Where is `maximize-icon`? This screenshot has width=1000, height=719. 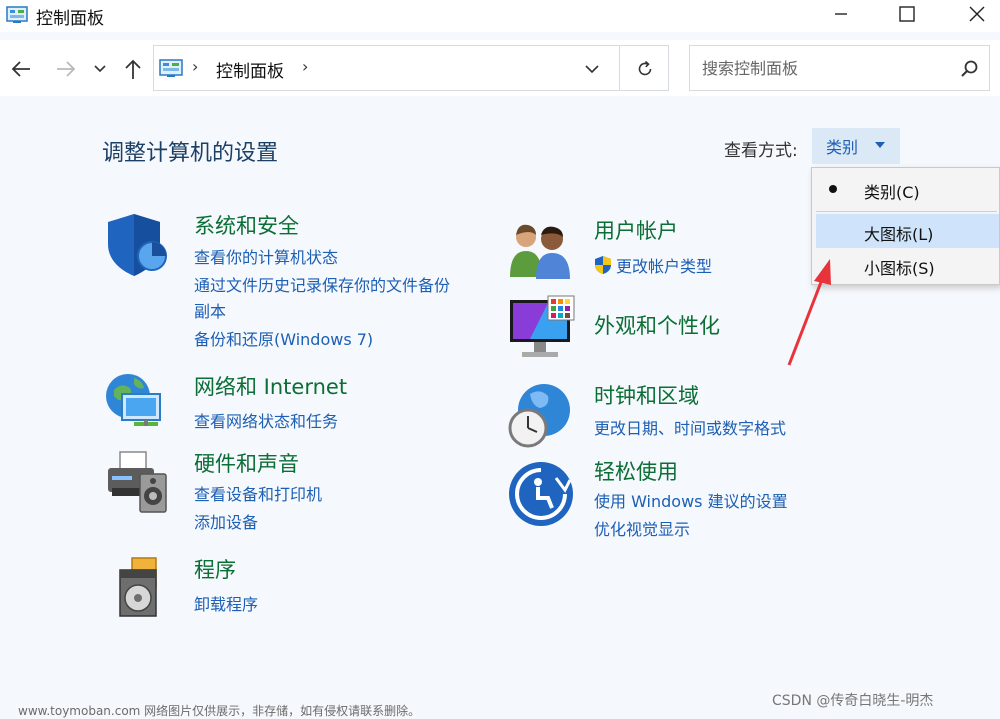
maximize-icon is located at coordinates (907, 14).